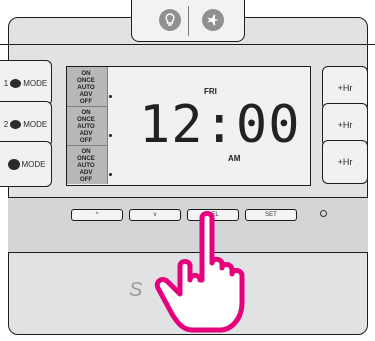  Describe the element at coordinates (170, 20) in the screenshot. I see `lightbulb-icon` at that location.